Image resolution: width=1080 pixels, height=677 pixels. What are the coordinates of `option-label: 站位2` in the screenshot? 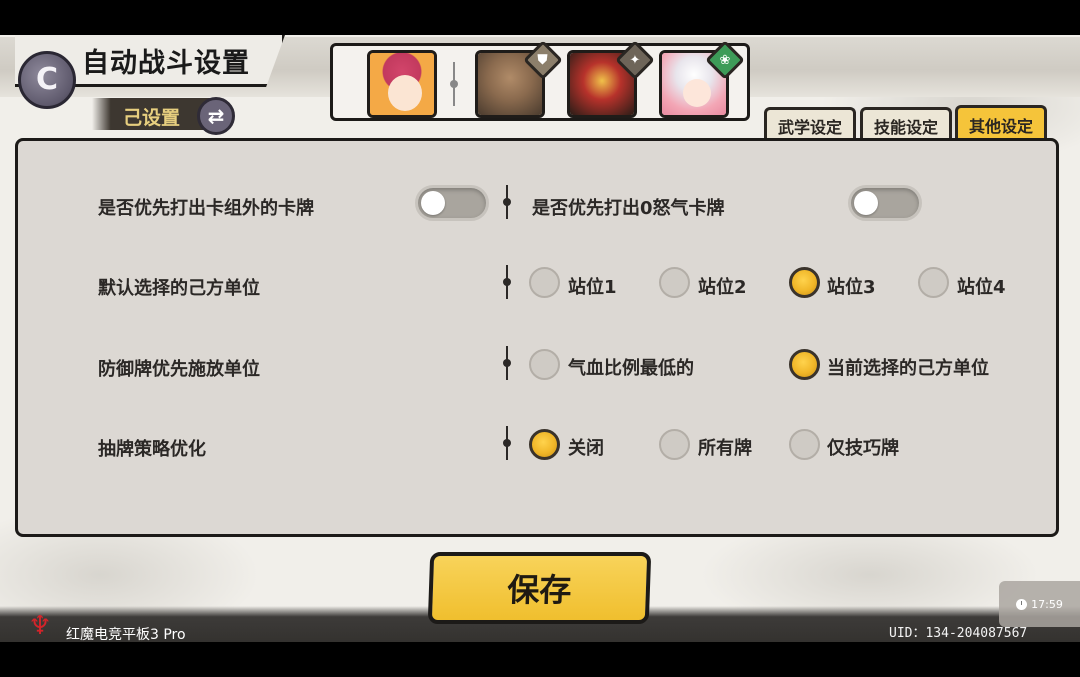 It's located at (722, 287).